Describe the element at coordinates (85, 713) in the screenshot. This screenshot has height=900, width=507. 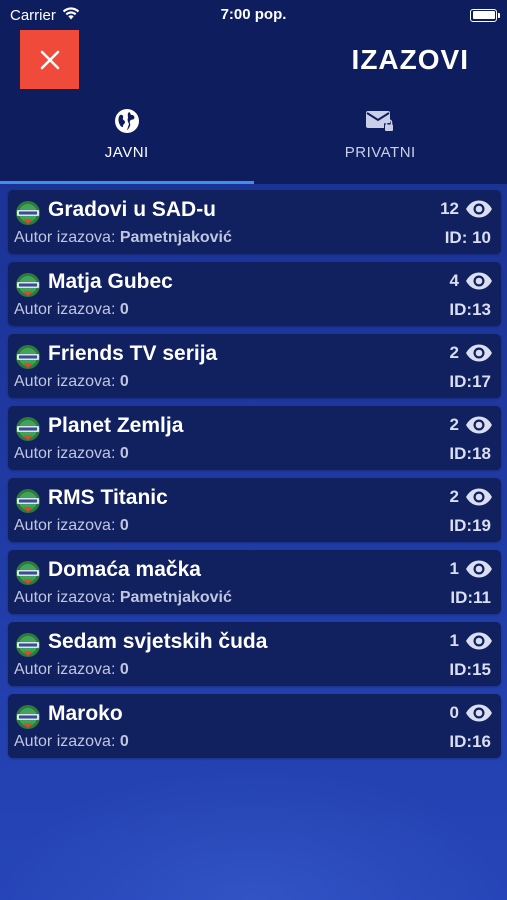
I see `challenge-title: Maroko` at that location.